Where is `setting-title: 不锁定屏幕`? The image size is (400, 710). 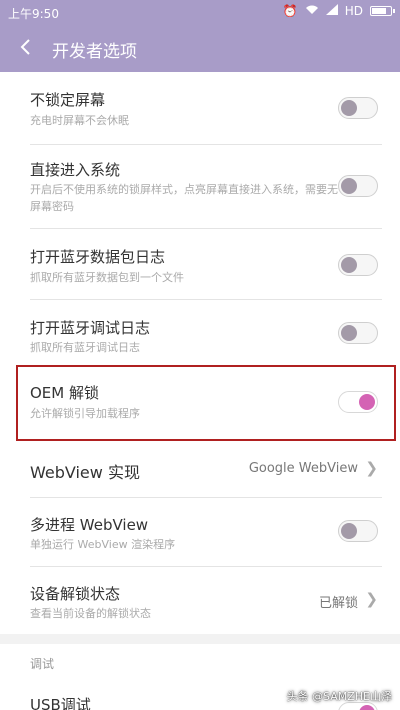 setting-title: 不锁定屏幕 is located at coordinates (68, 100).